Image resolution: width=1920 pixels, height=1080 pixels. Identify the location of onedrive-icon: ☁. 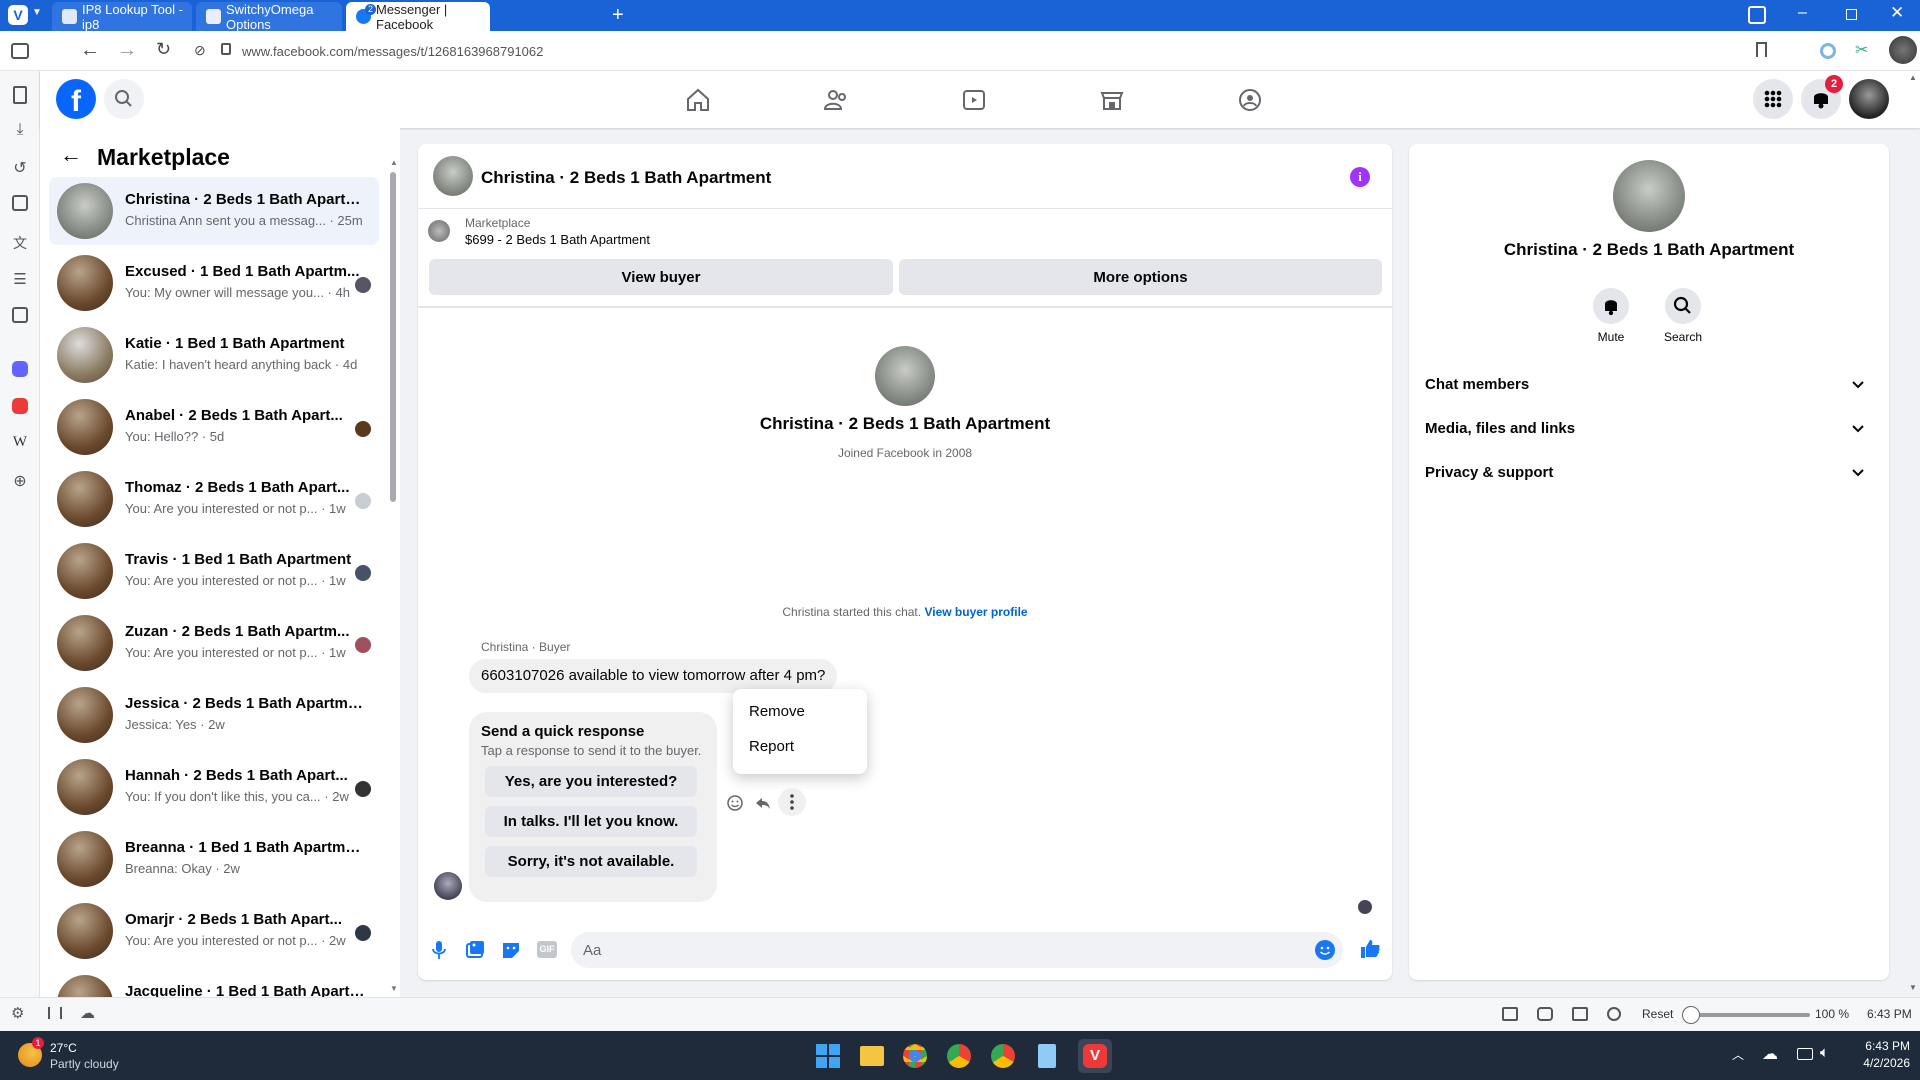
(1770, 1054).